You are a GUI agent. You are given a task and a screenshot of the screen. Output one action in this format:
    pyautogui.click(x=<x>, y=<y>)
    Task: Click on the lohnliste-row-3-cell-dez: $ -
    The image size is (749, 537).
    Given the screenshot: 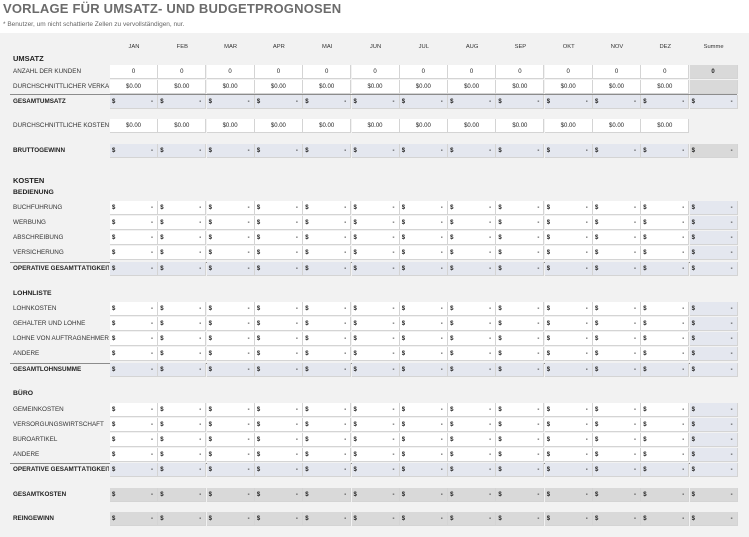 What is the action you would take?
    pyautogui.click(x=665, y=354)
    